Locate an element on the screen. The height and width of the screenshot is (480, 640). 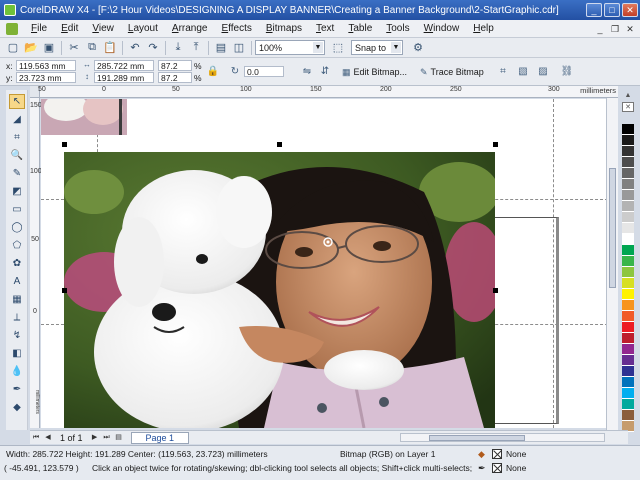
previous-page-icon: ◀ is located at coordinates (48, 437).